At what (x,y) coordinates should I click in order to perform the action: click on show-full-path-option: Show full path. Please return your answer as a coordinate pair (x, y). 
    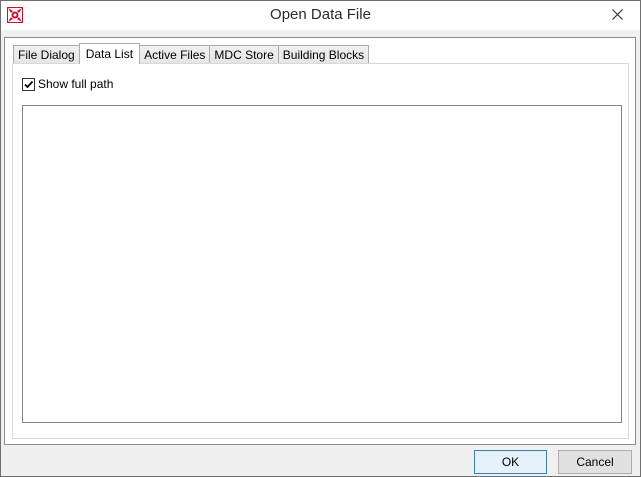
    Looking at the image, I should click on (67, 84).